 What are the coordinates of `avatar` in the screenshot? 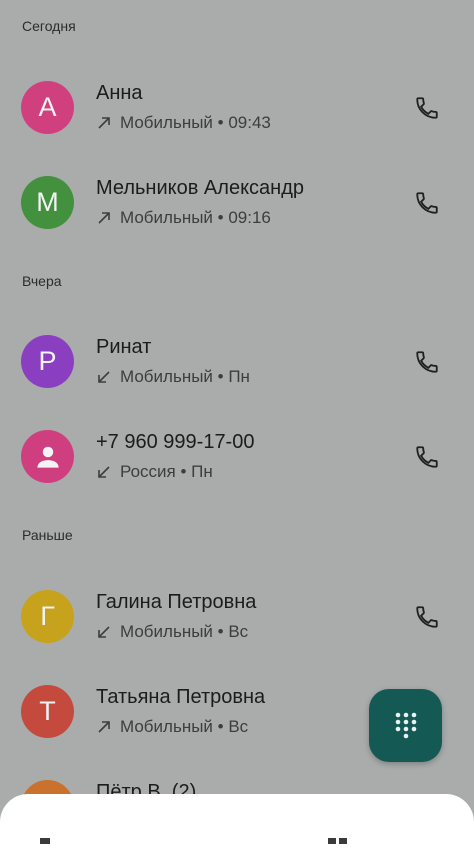 It's located at (47, 456).